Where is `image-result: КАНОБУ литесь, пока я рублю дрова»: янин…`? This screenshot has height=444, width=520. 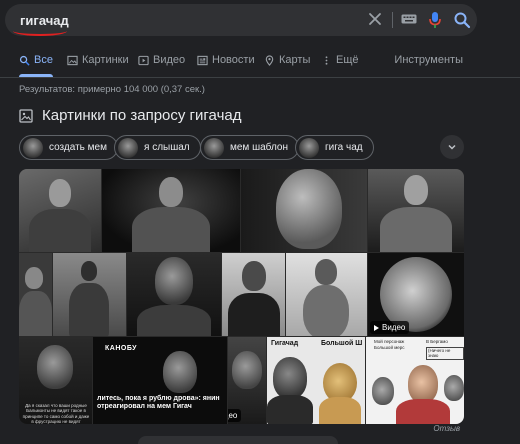 image-result: КАНОБУ литесь, пока я рублю дрова»: янин… is located at coordinates (160, 380).